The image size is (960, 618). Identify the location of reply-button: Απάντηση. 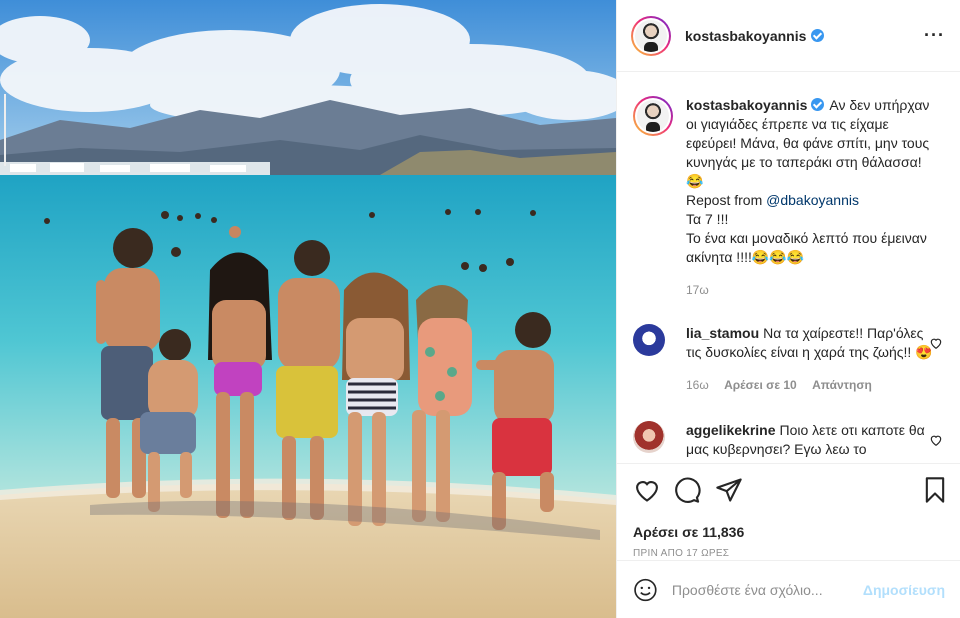
(842, 385).